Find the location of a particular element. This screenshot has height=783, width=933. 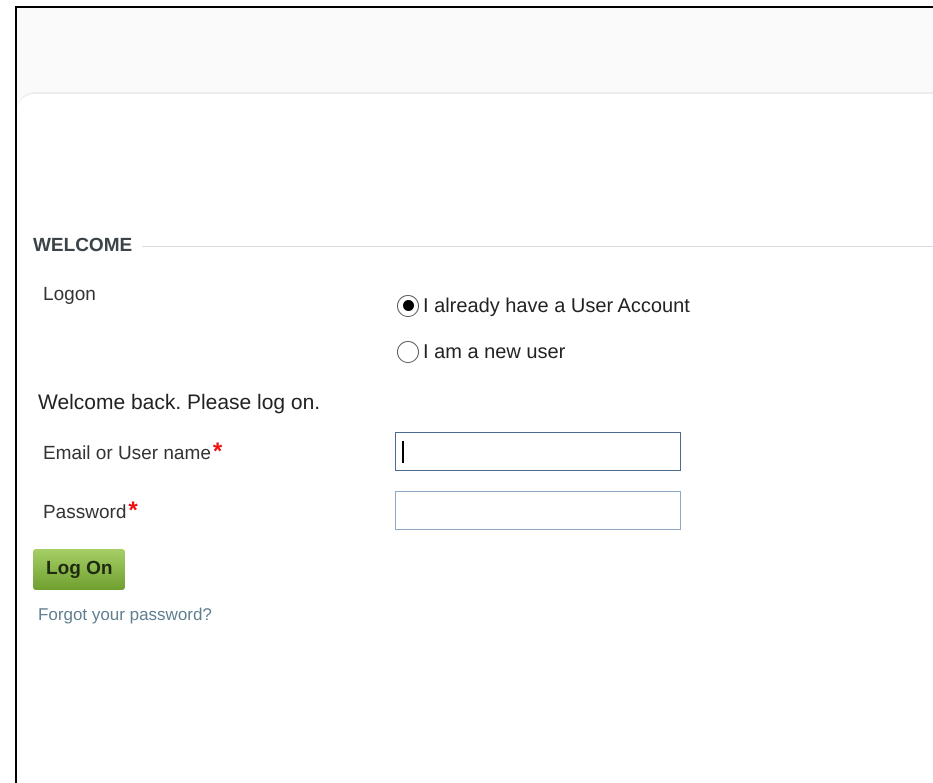

log-on-button: Log On is located at coordinates (79, 569).